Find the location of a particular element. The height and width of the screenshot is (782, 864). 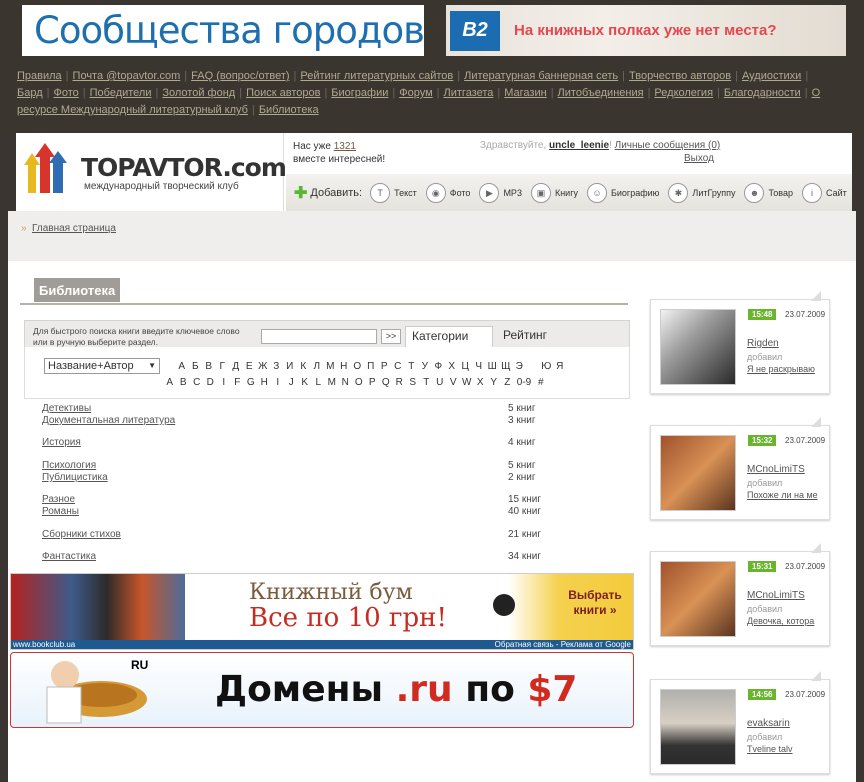

tab-rating: Рейтинг is located at coordinates (525, 335).